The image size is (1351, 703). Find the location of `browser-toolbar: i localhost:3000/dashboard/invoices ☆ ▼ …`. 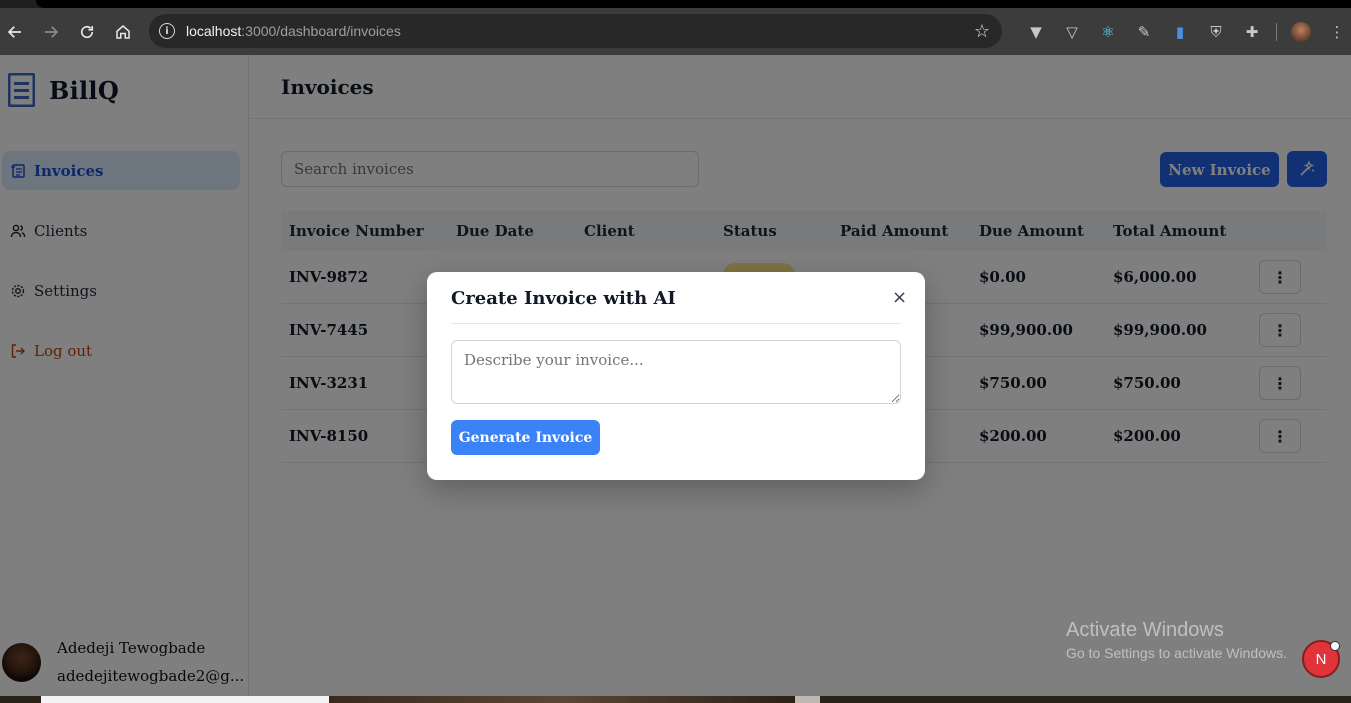

browser-toolbar: i localhost:3000/dashboard/invoices ☆ ▼ … is located at coordinates (675, 31).